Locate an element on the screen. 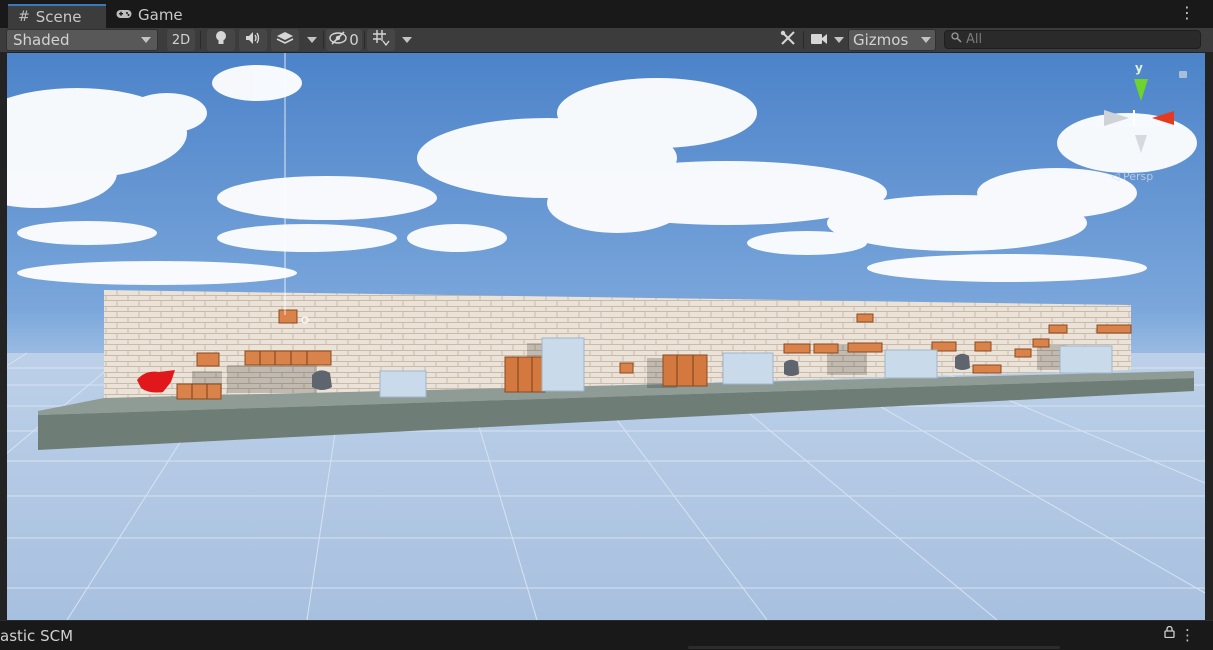 The width and height of the screenshot is (1213, 650). left-panel-edge is located at coordinates (3, 336).